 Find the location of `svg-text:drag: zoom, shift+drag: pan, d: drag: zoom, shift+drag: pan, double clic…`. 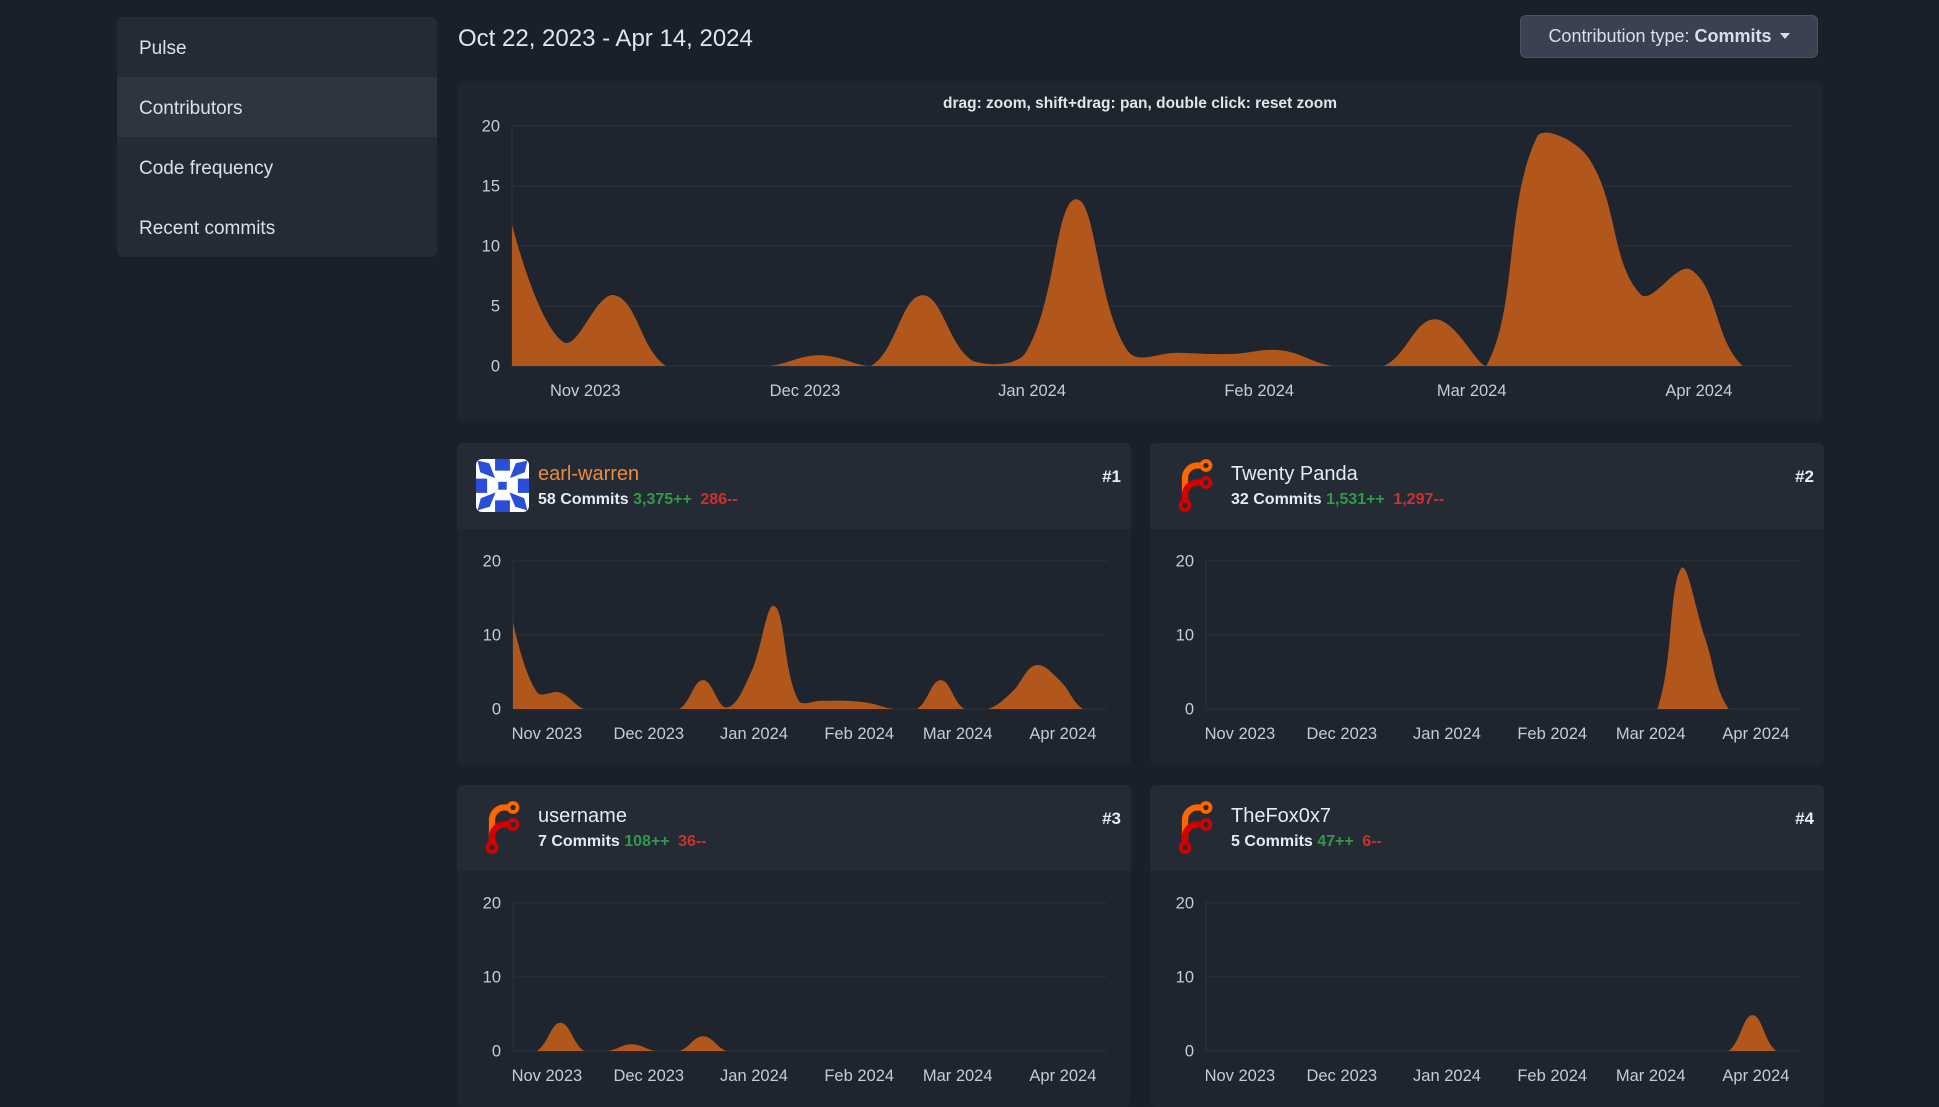

svg-text:drag: zoom, shift+drag: pan, d: drag: zoom, shift+drag: pan, double clic… is located at coordinates (1140, 103).